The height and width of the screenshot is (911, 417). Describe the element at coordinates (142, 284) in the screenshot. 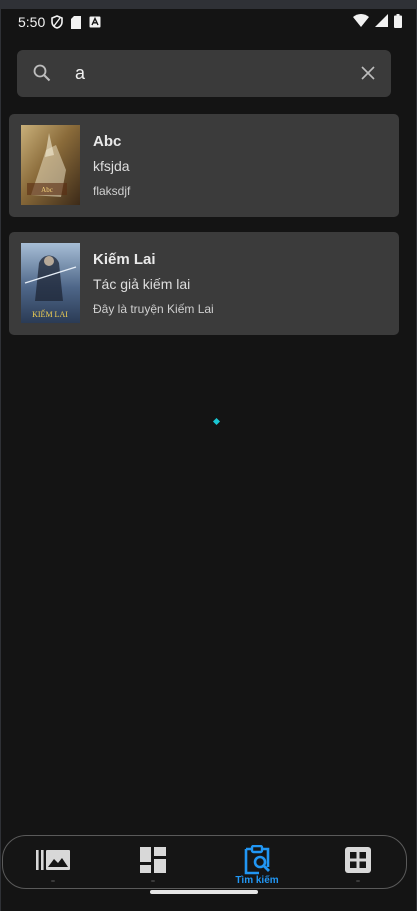

I see `book-author: Tác giả kiếm lai` at that location.